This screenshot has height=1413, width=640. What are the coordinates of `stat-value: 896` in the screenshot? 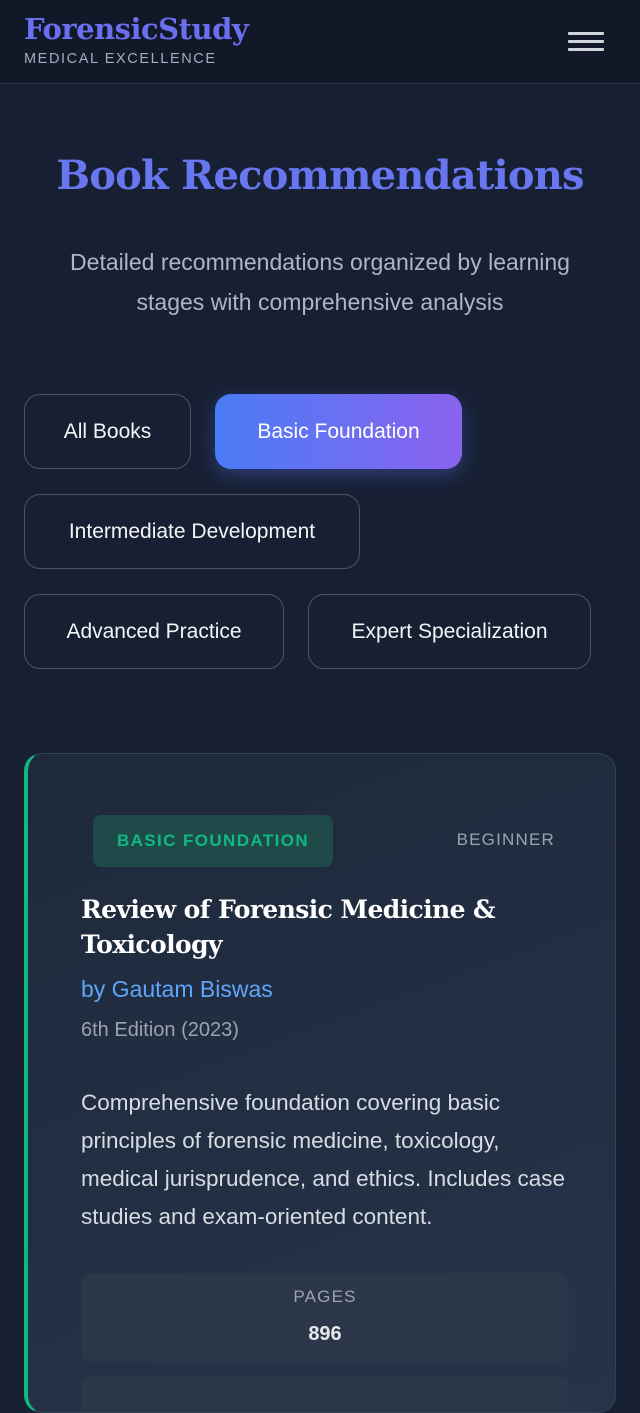 It's located at (325, 1334).